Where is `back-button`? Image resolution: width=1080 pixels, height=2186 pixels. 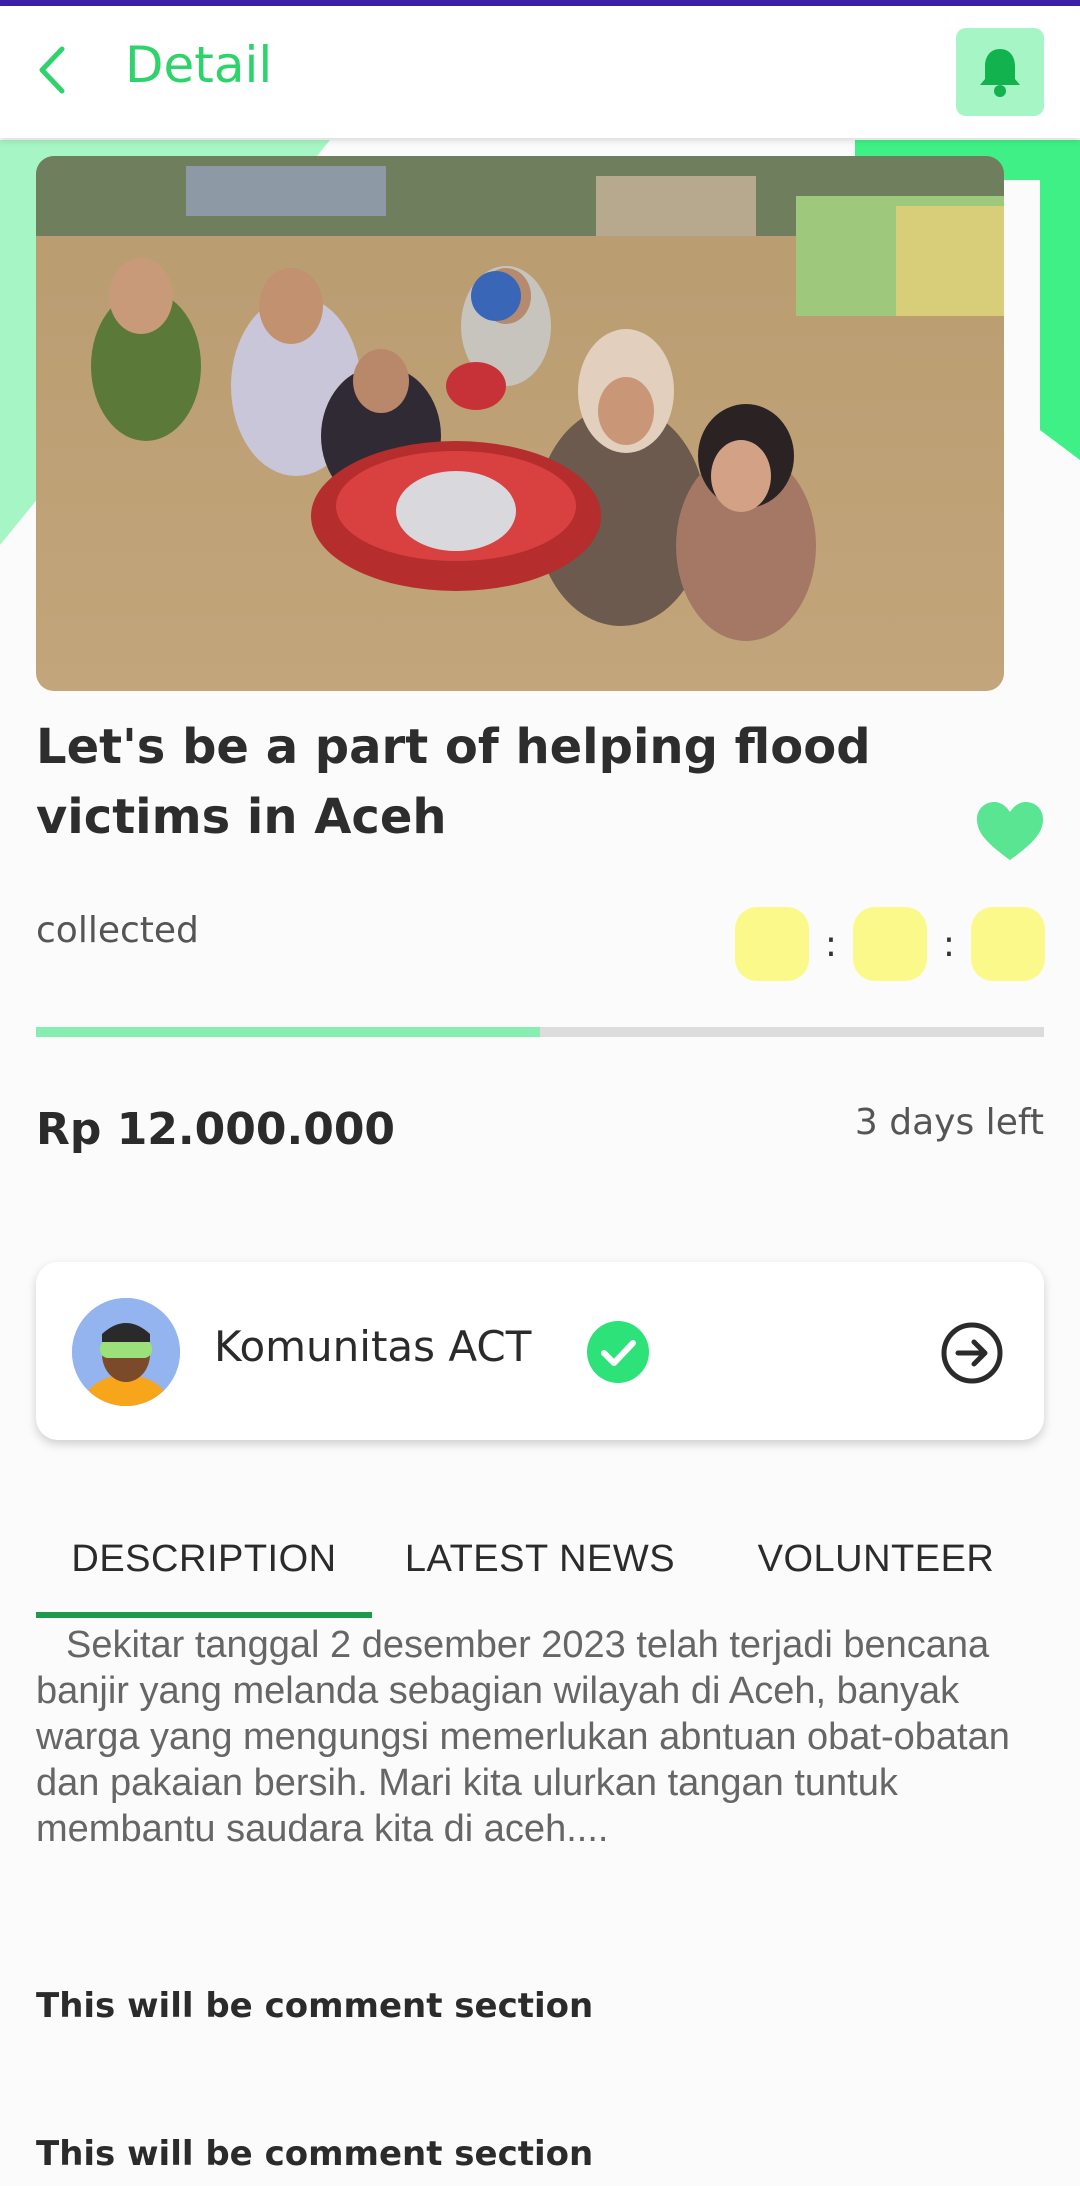
back-button is located at coordinates (52, 70).